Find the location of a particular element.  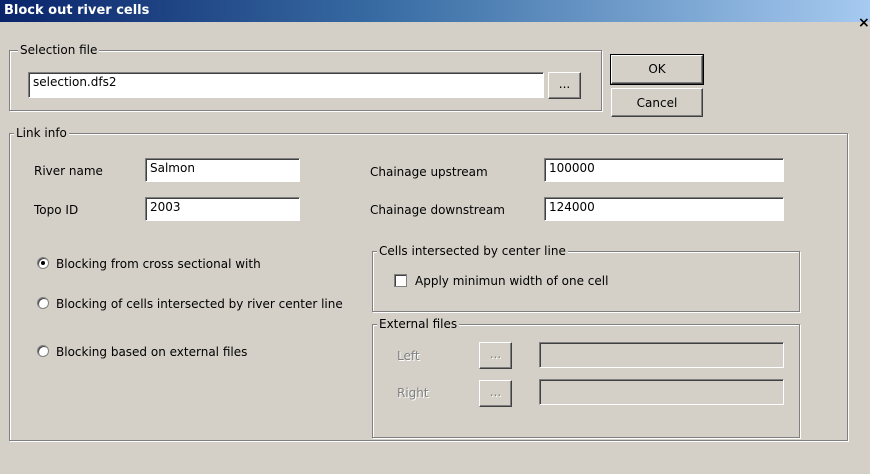

selection-file-input: selection.dfs2 is located at coordinates (286, 85).